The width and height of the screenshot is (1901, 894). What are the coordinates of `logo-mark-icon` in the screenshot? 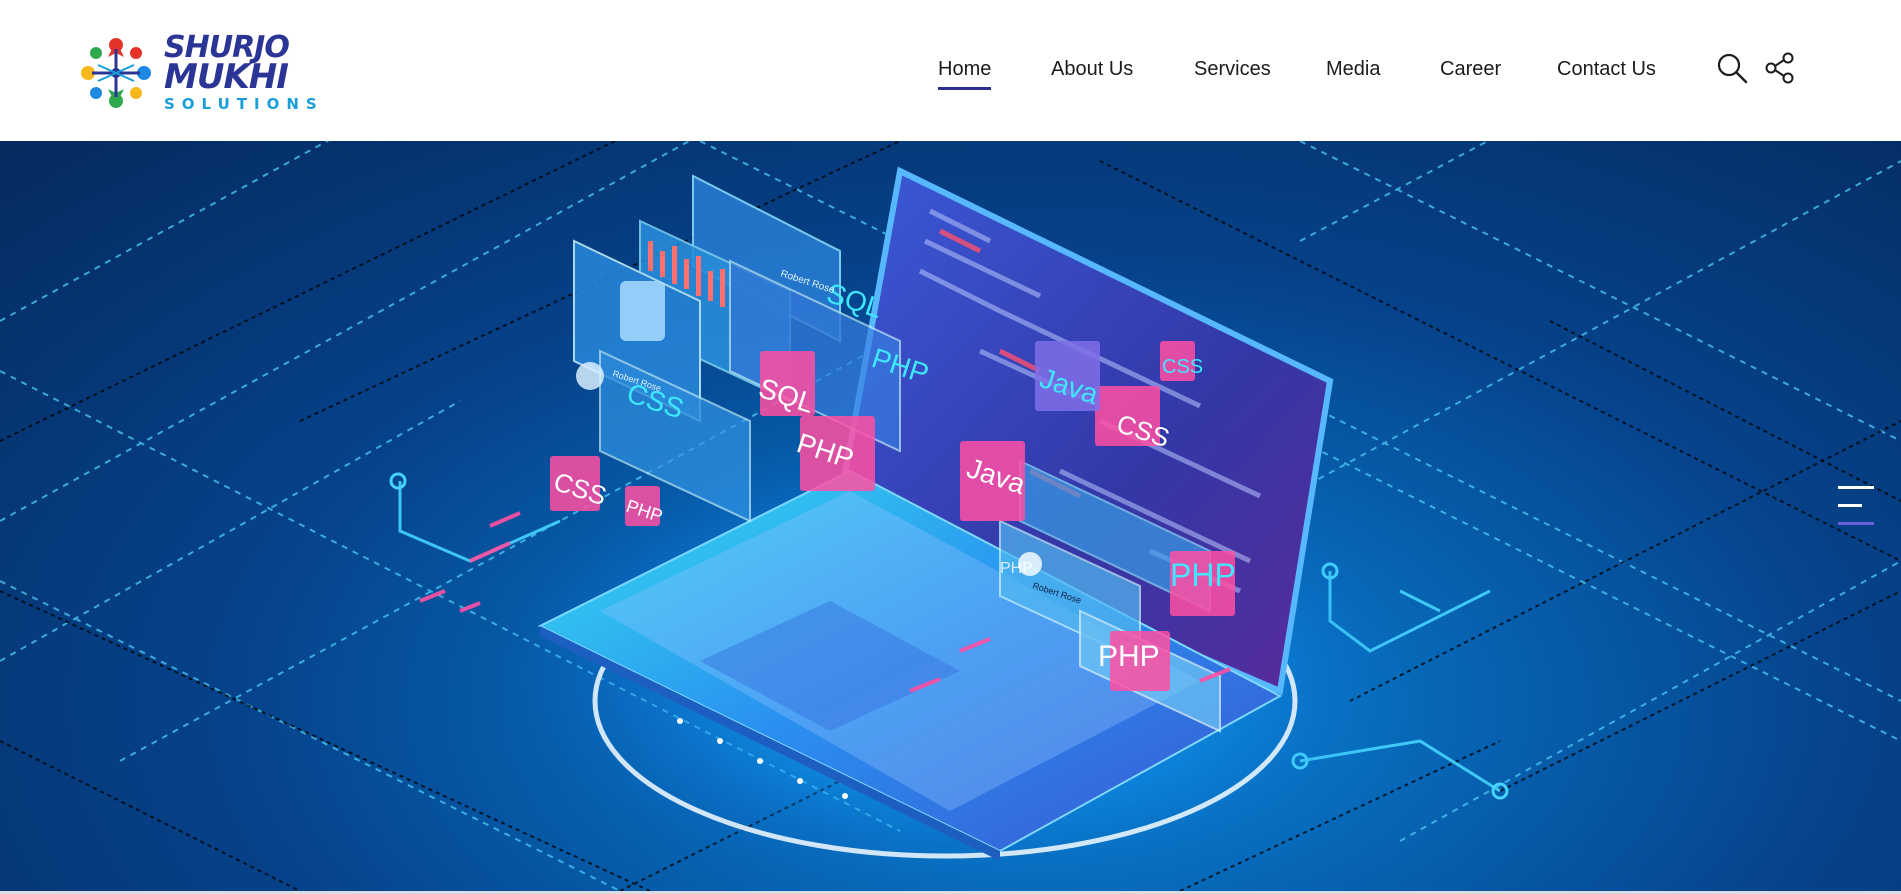 It's located at (116, 73).